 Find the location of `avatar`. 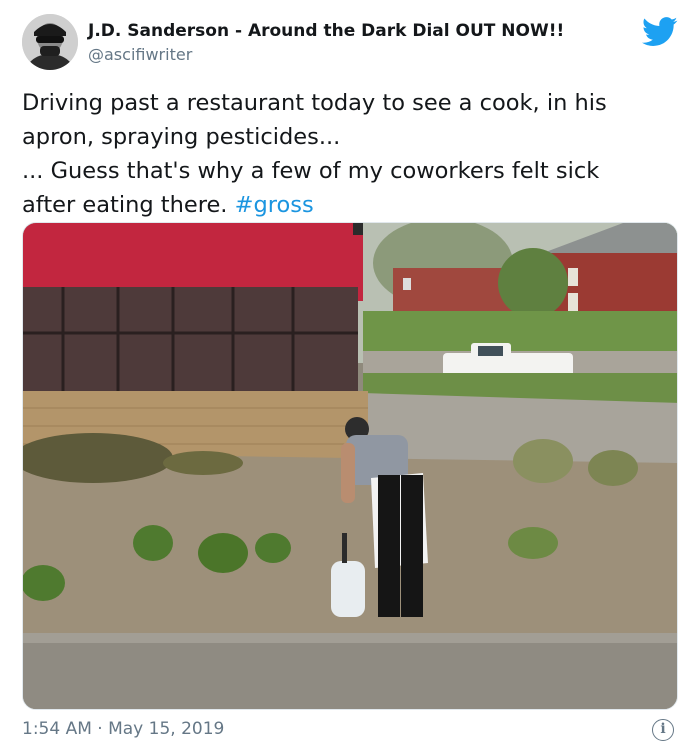

avatar is located at coordinates (50, 42).